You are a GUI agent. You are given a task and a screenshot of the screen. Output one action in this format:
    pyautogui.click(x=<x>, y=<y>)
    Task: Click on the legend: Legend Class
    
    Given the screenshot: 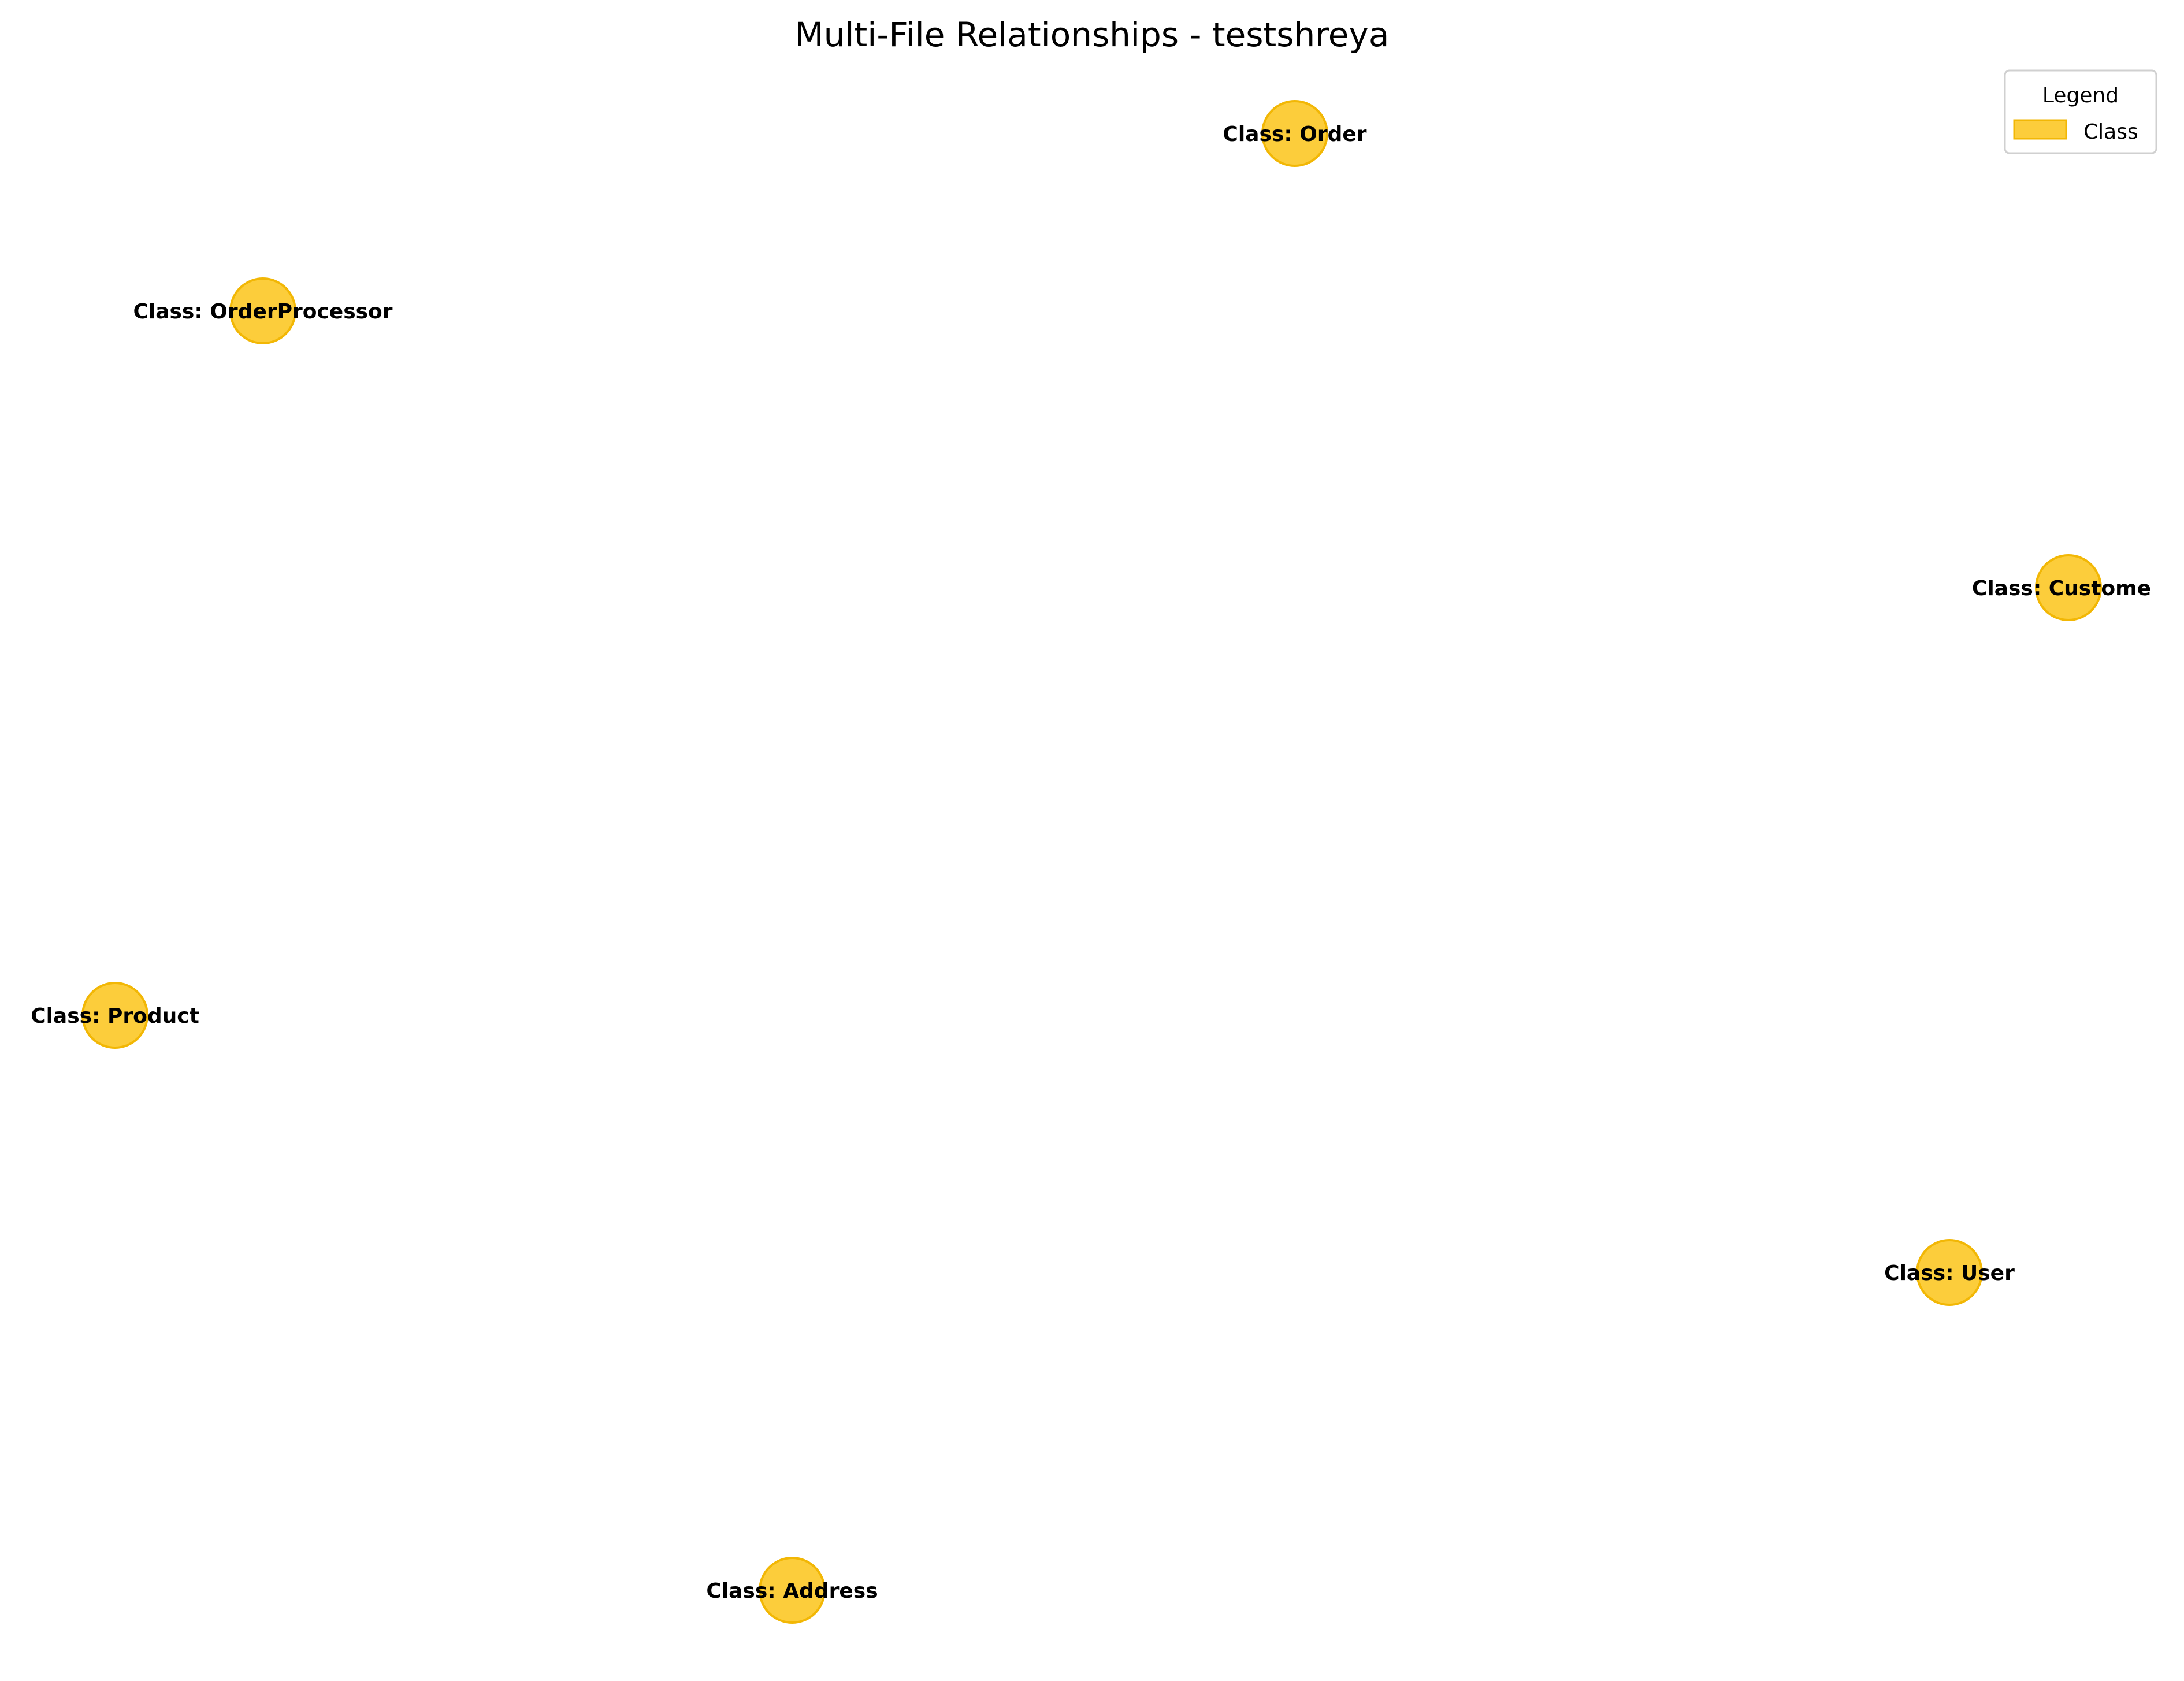 What is the action you would take?
    pyautogui.click(x=2080, y=112)
    